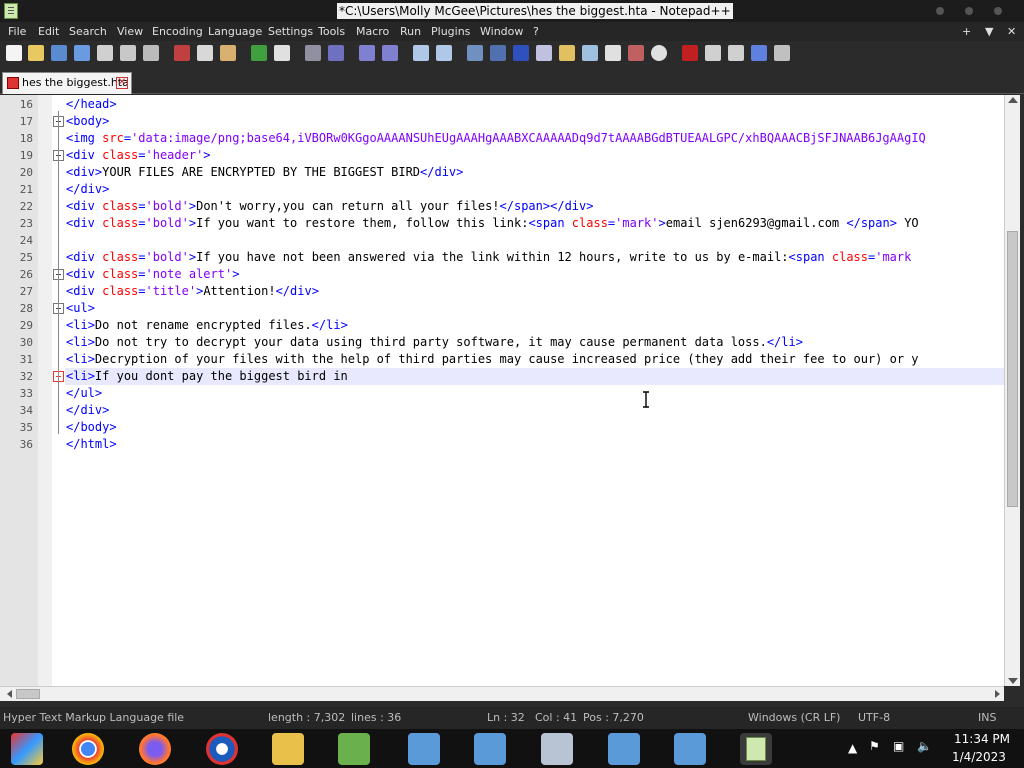 The height and width of the screenshot is (768, 1024). Describe the element at coordinates (82, 53) in the screenshot. I see `save-all-icon` at that location.